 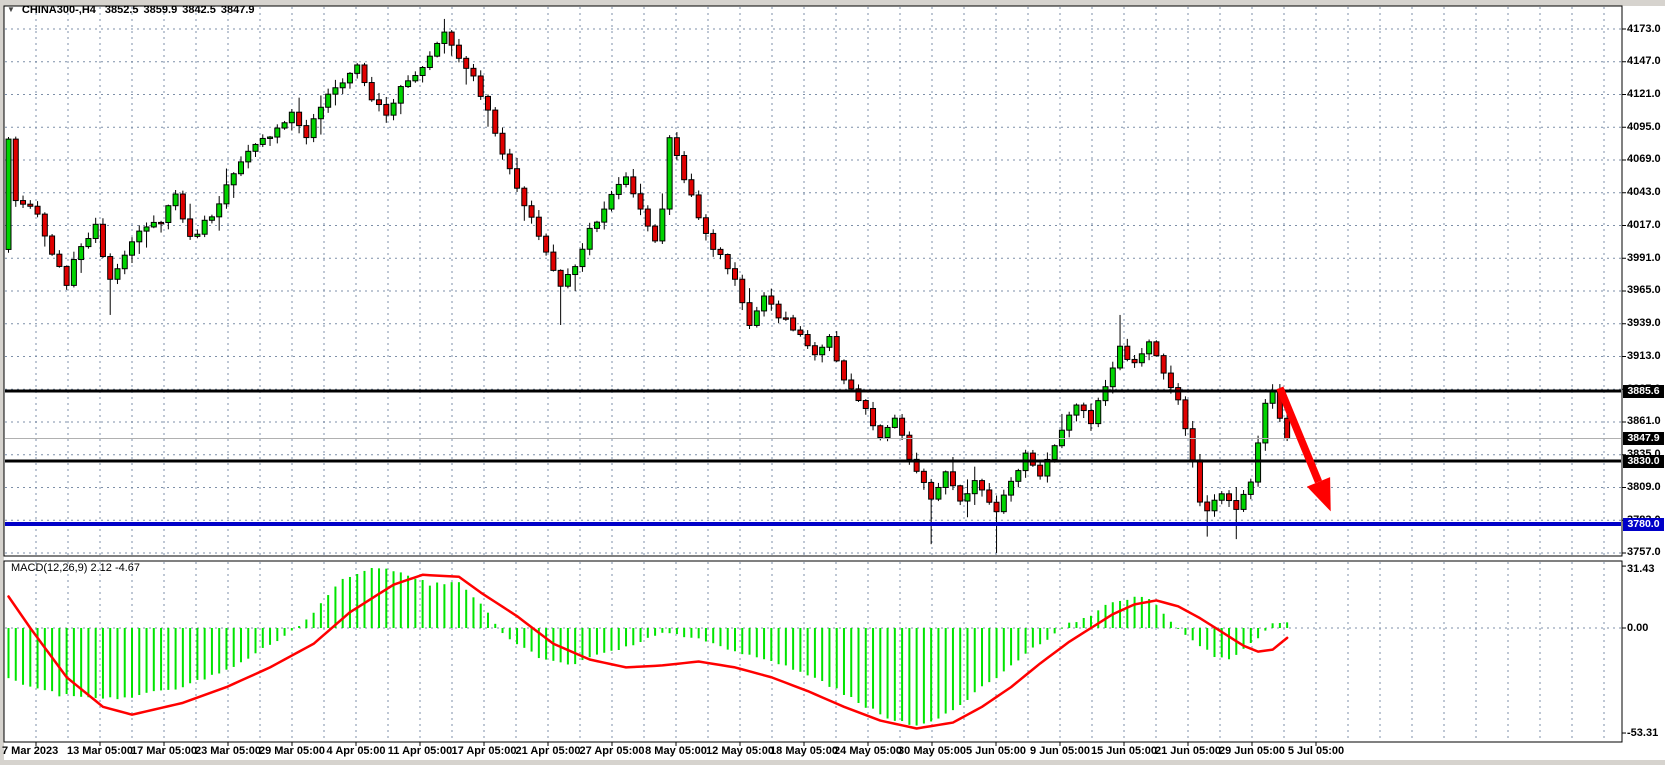 I want to click on time-tick-label: 17 Apr 05:00, so click(x=484, y=751).